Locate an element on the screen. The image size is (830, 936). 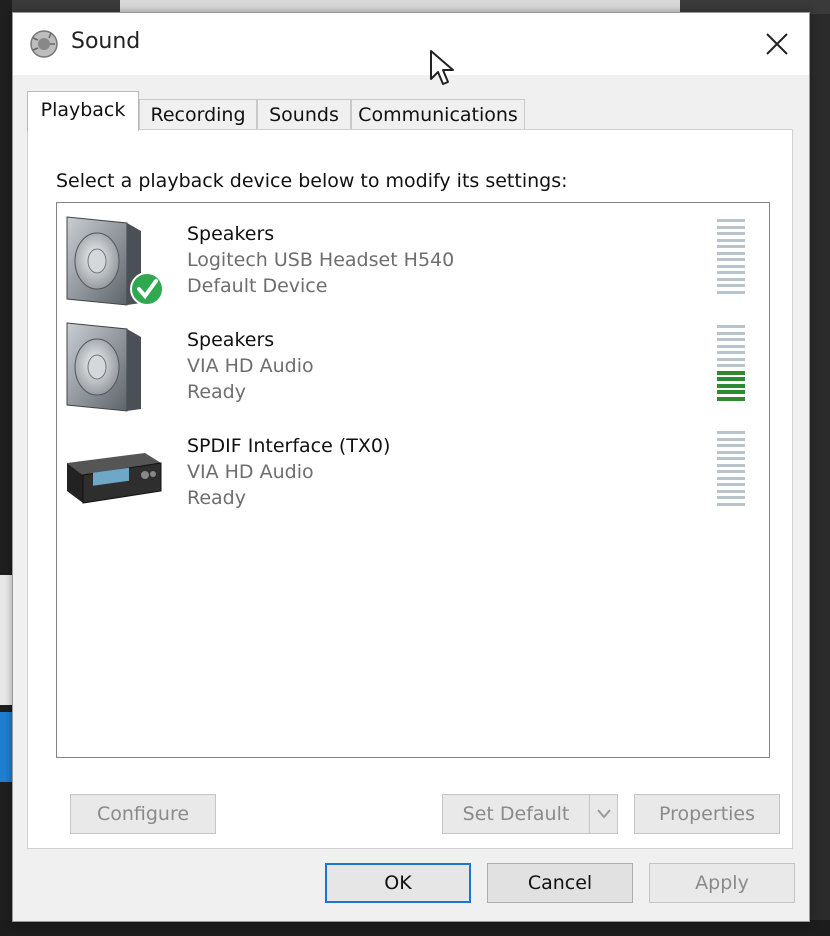
close-icon is located at coordinates (777, 44).